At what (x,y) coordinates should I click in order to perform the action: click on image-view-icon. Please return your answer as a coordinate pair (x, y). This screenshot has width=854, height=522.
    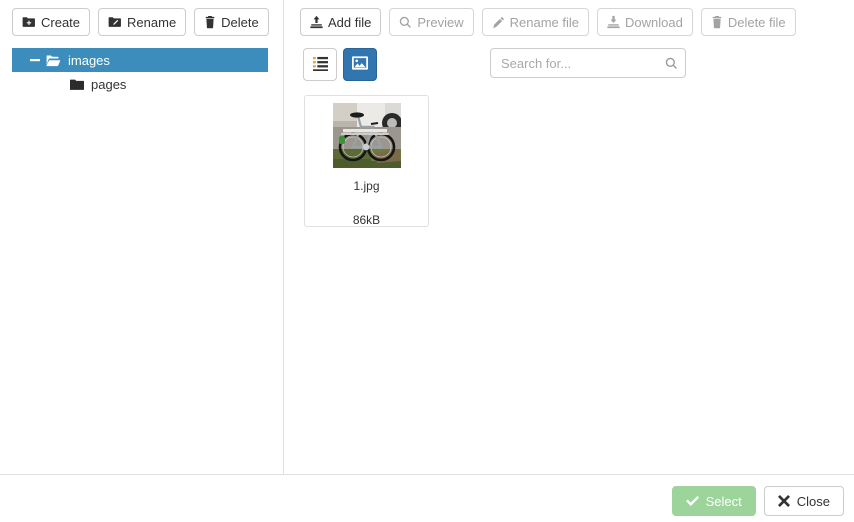
    Looking at the image, I should click on (360, 64).